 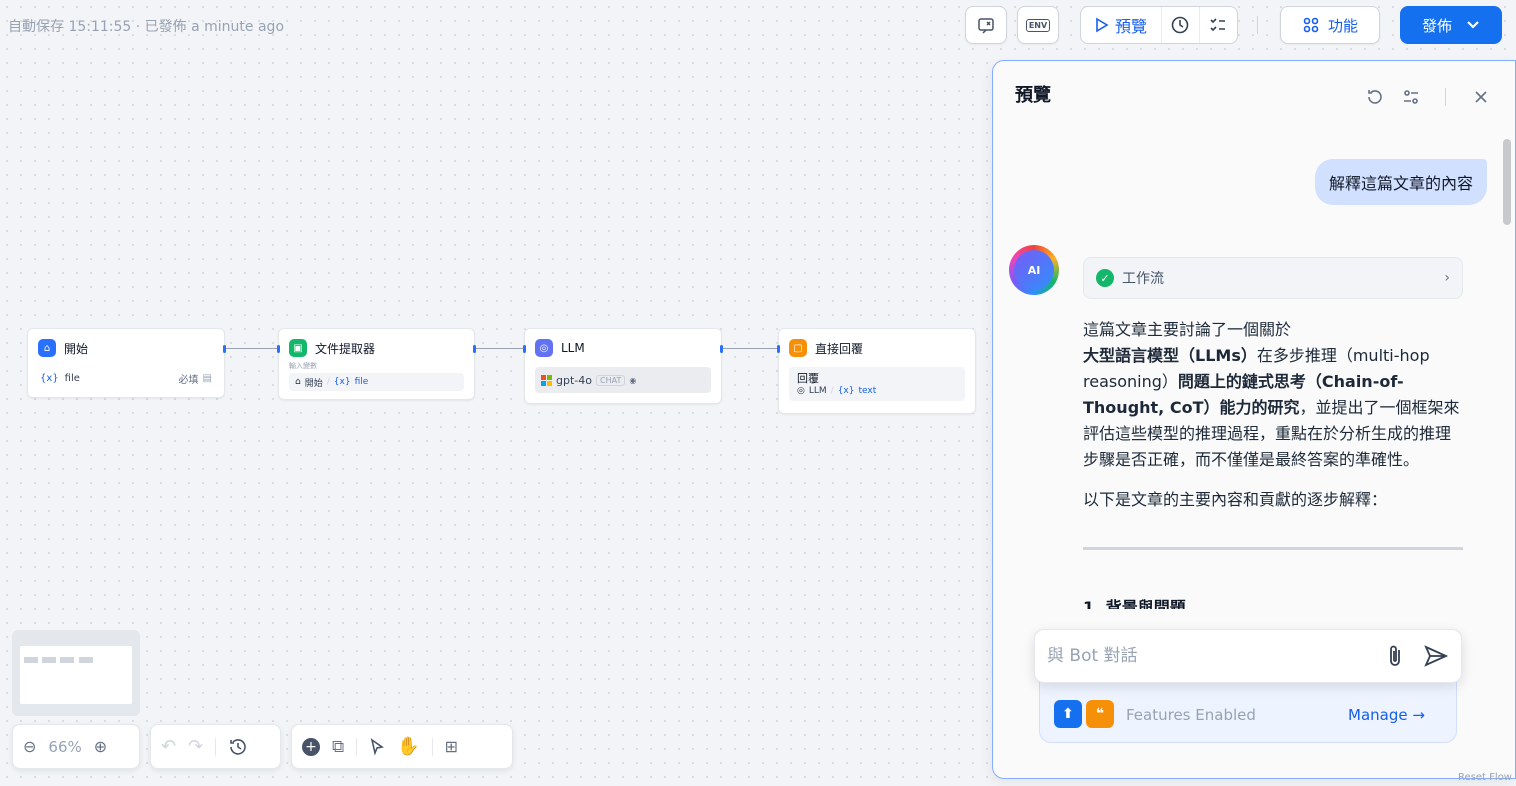 I want to click on user-message: 解釋這篇文章的內容, so click(x=1400, y=182).